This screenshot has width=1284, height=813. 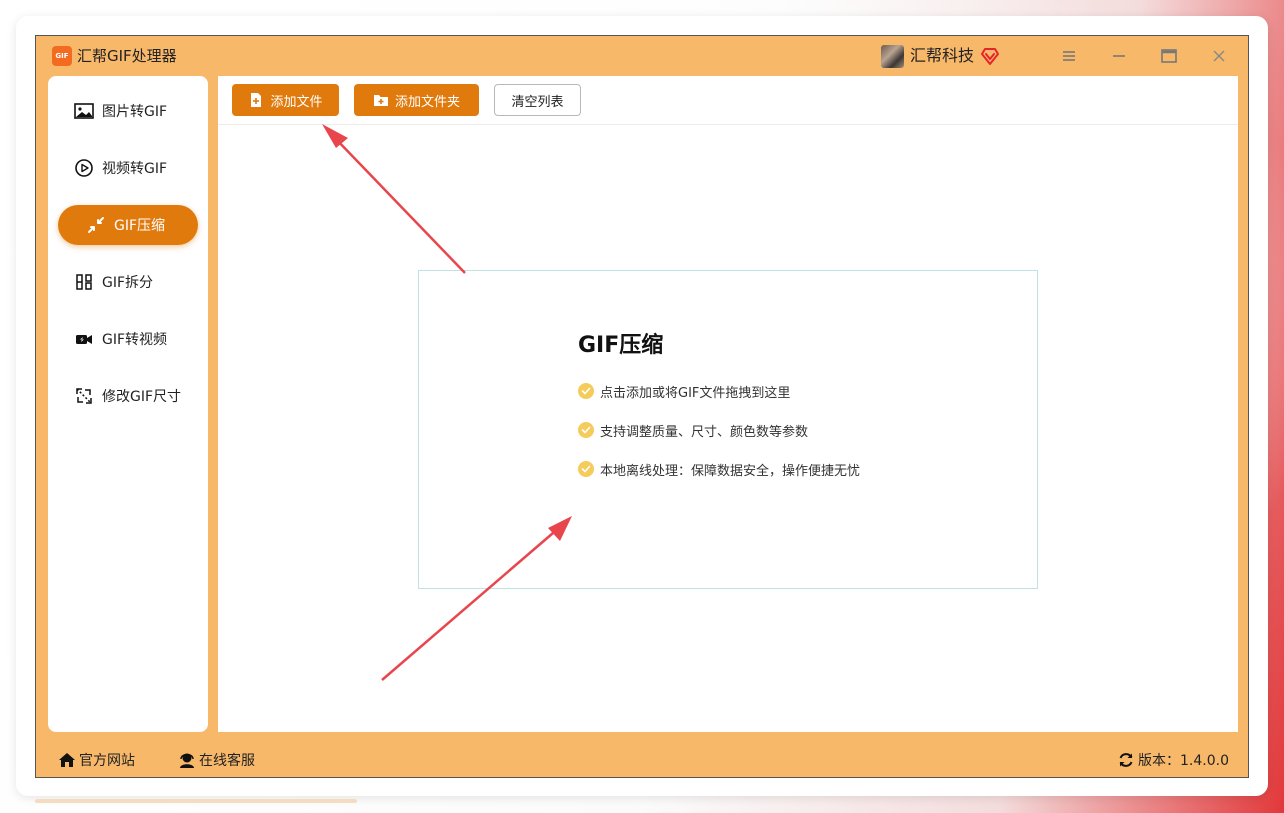 I want to click on sidebar-item-gif-split: GIF拆分, so click(x=128, y=282).